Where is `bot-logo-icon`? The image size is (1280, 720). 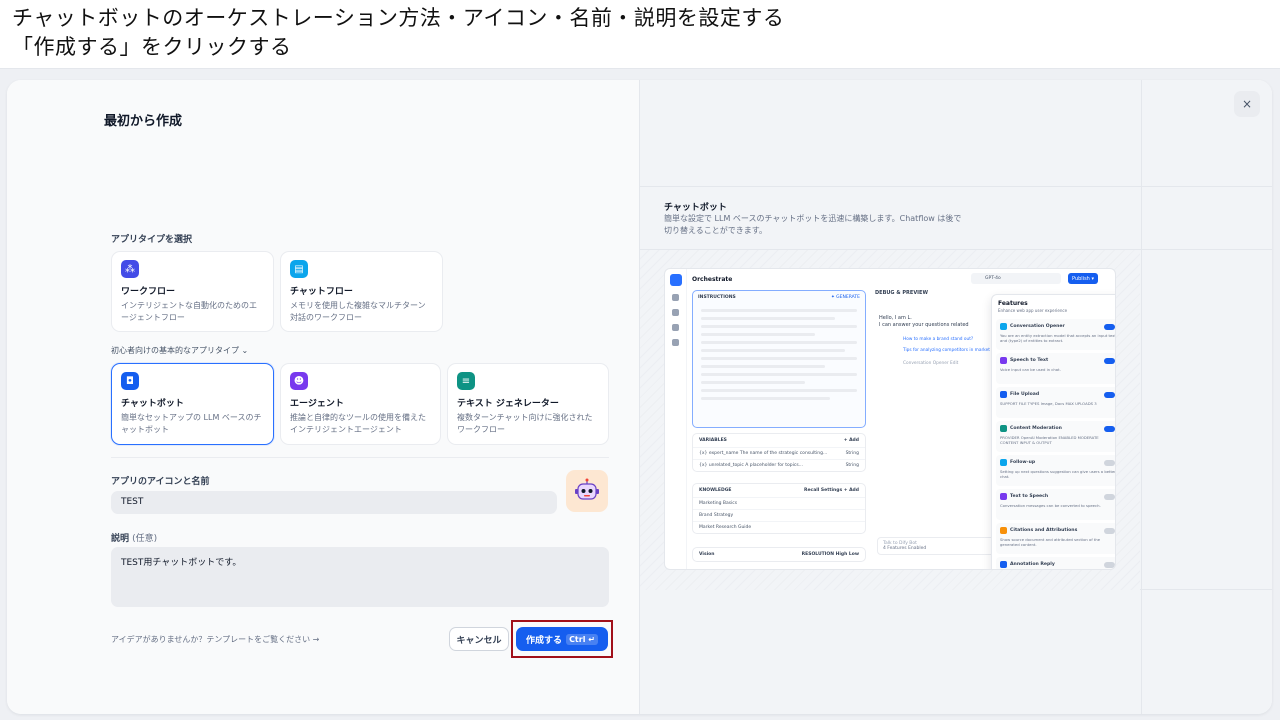 bot-logo-icon is located at coordinates (676, 280).